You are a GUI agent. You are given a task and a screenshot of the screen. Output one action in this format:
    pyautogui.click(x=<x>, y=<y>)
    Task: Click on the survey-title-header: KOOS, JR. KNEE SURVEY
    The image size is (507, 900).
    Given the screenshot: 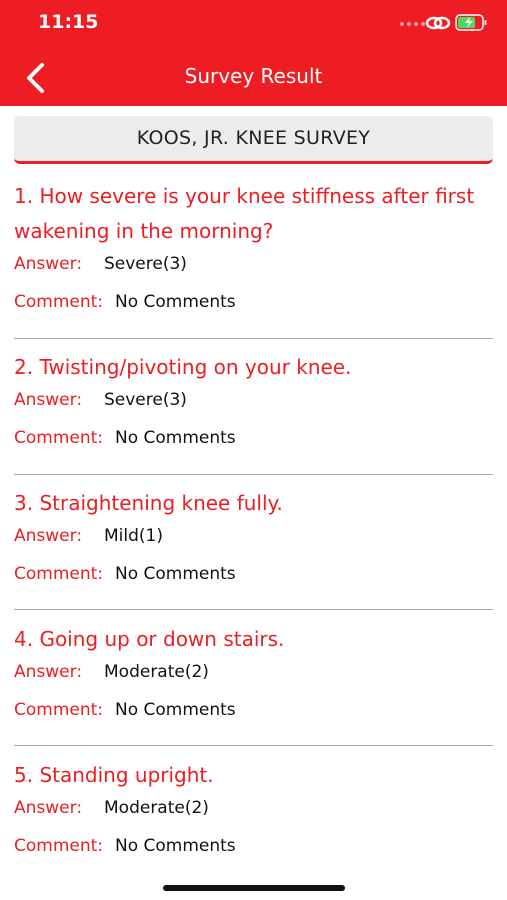 What is the action you would take?
    pyautogui.click(x=253, y=140)
    